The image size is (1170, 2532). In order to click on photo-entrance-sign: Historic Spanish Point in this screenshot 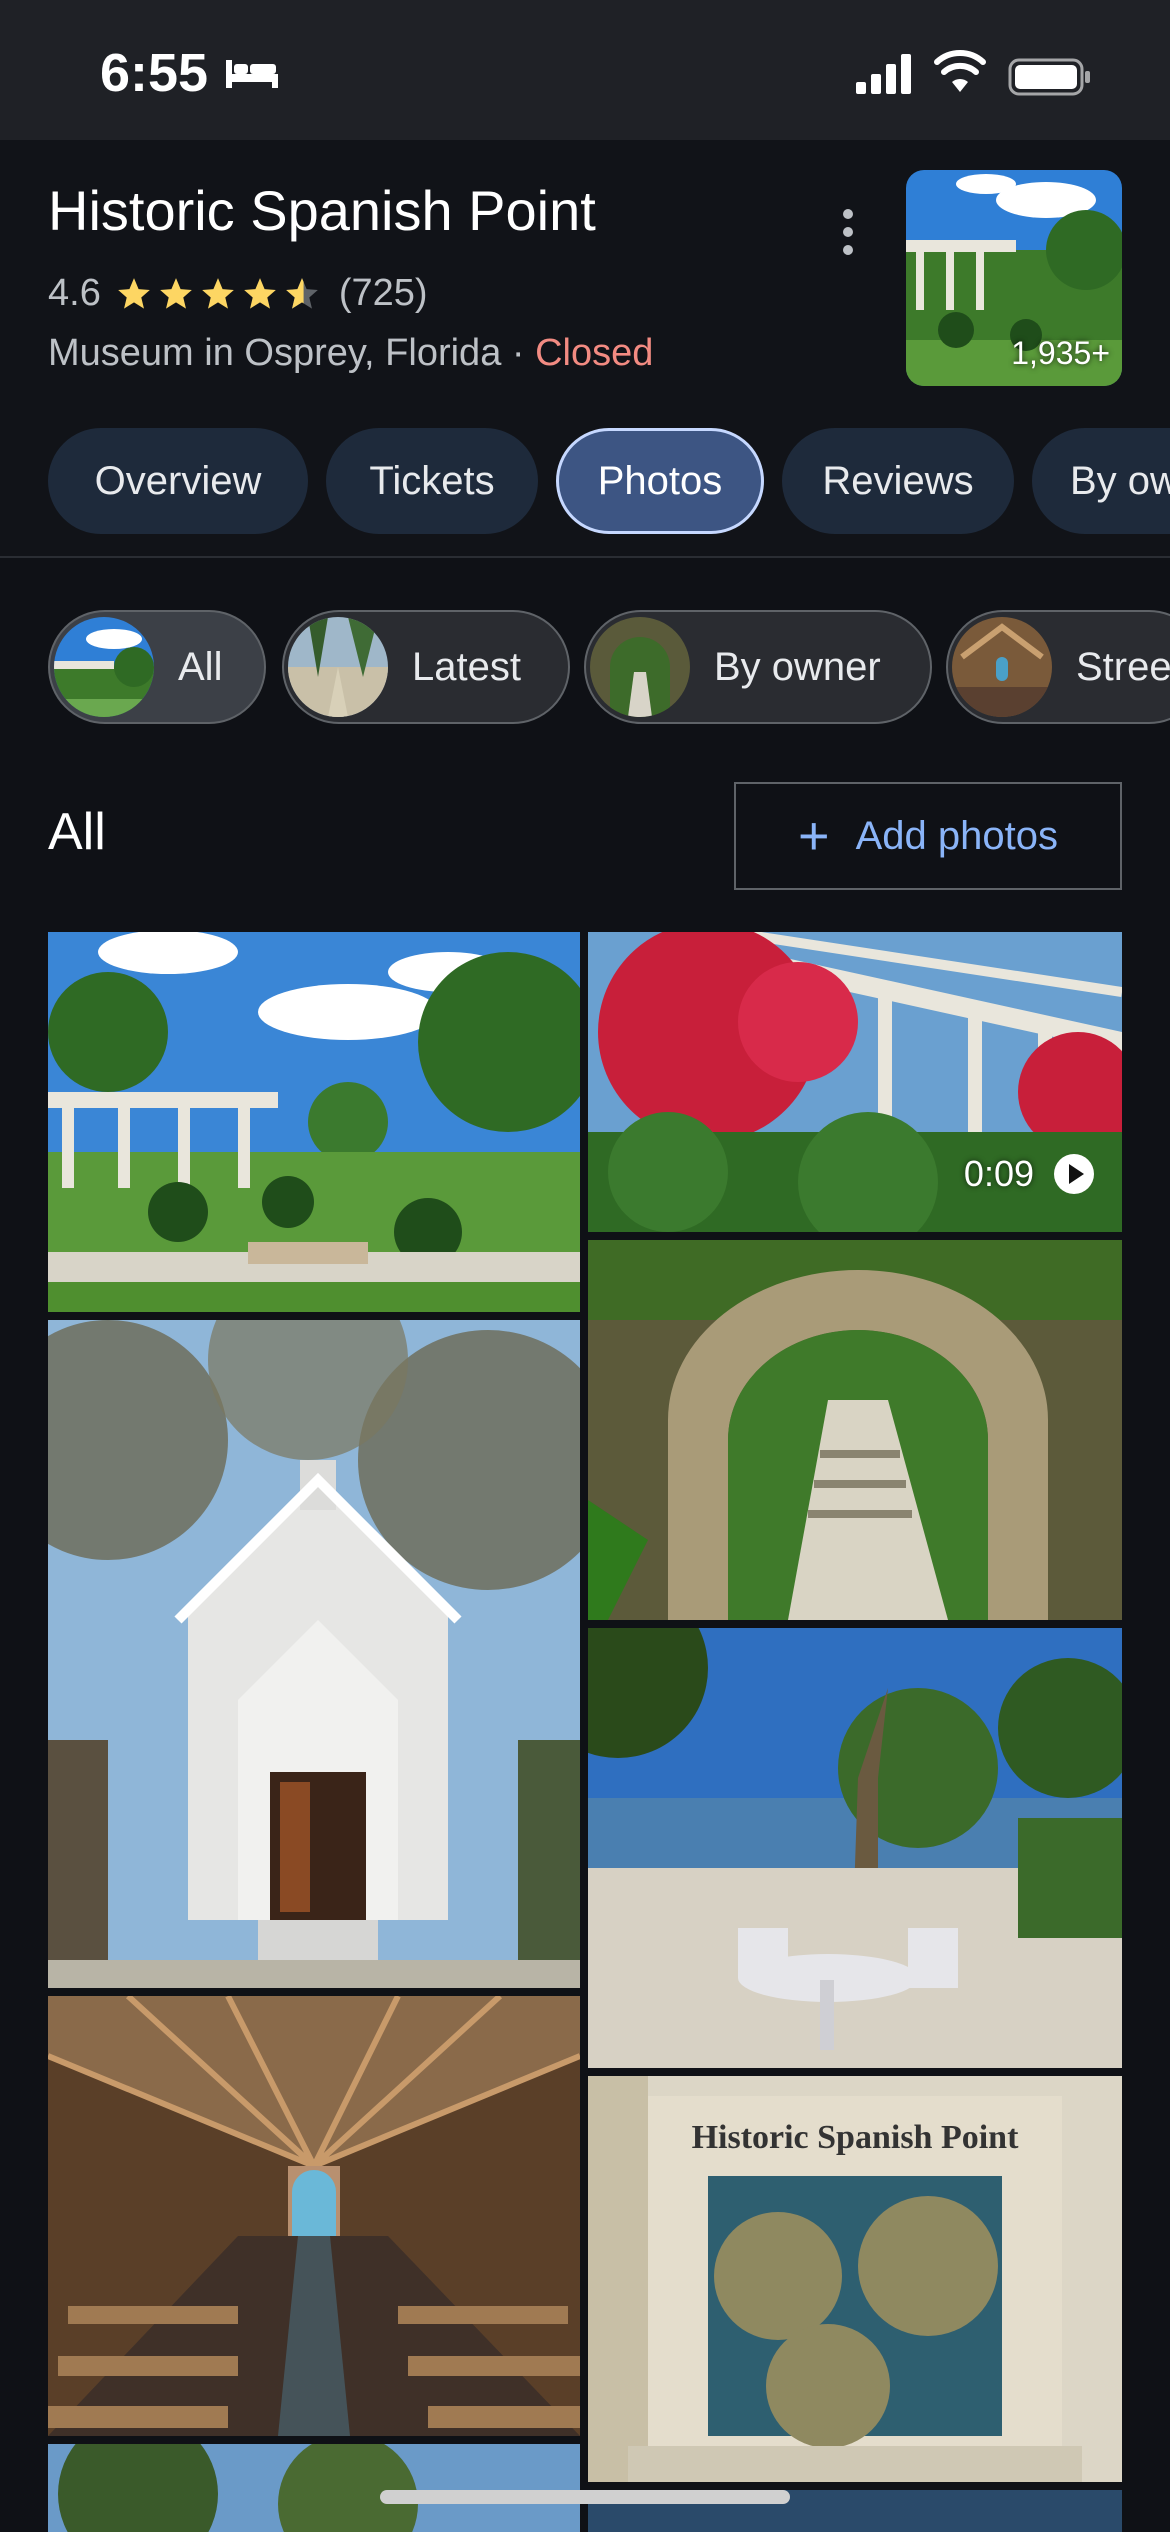, I will do `click(855, 2279)`.